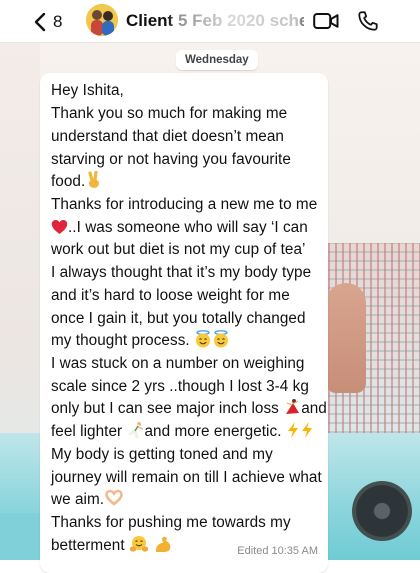 The image size is (420, 573). I want to click on victory-hand-emoji, so click(94, 180).